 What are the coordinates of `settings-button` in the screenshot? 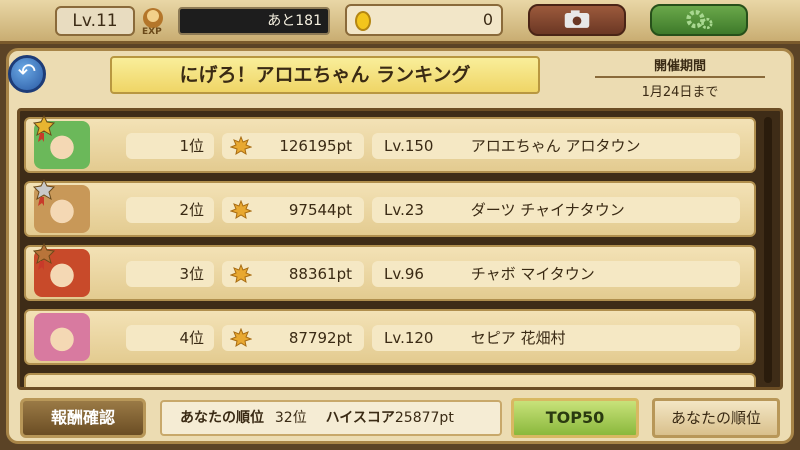 It's located at (699, 20).